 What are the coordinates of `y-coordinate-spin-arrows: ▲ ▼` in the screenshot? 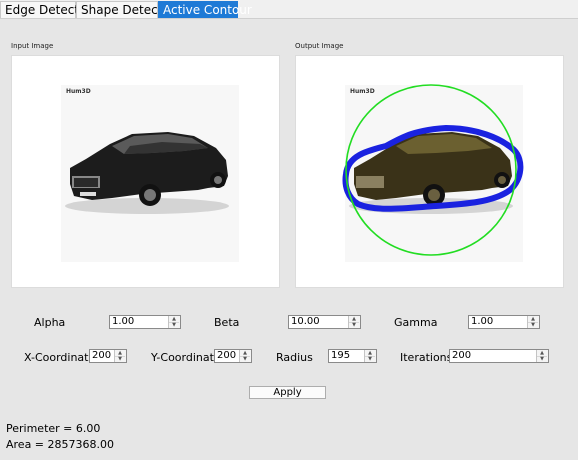 It's located at (245, 356).